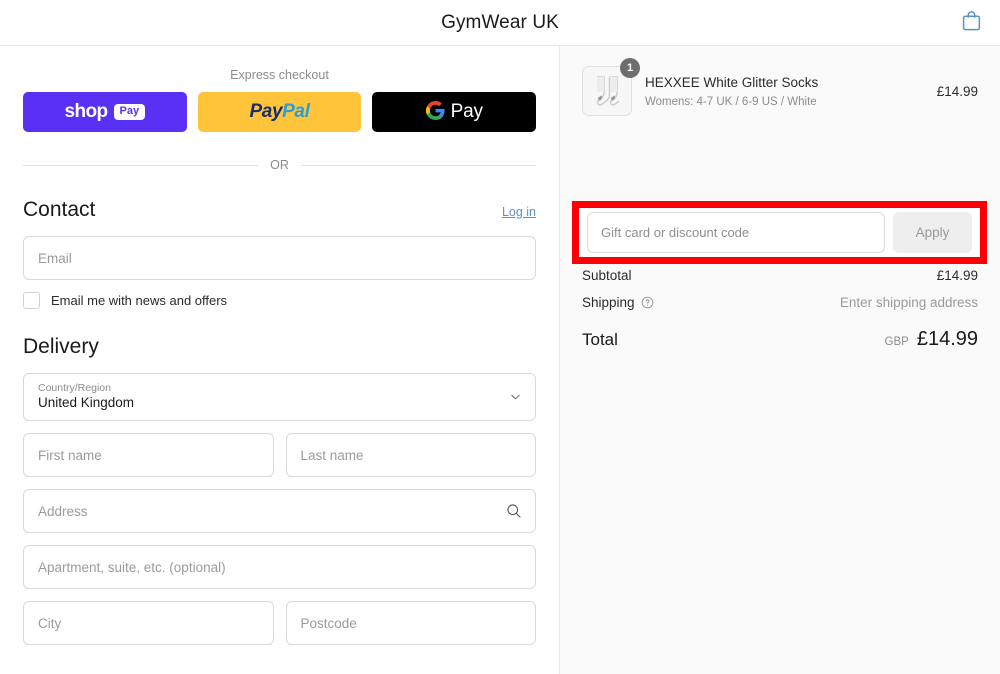 The width and height of the screenshot is (1000, 674). What do you see at coordinates (732, 83) in the screenshot?
I see `product-title: HEXXEE White Glitter Socks` at bounding box center [732, 83].